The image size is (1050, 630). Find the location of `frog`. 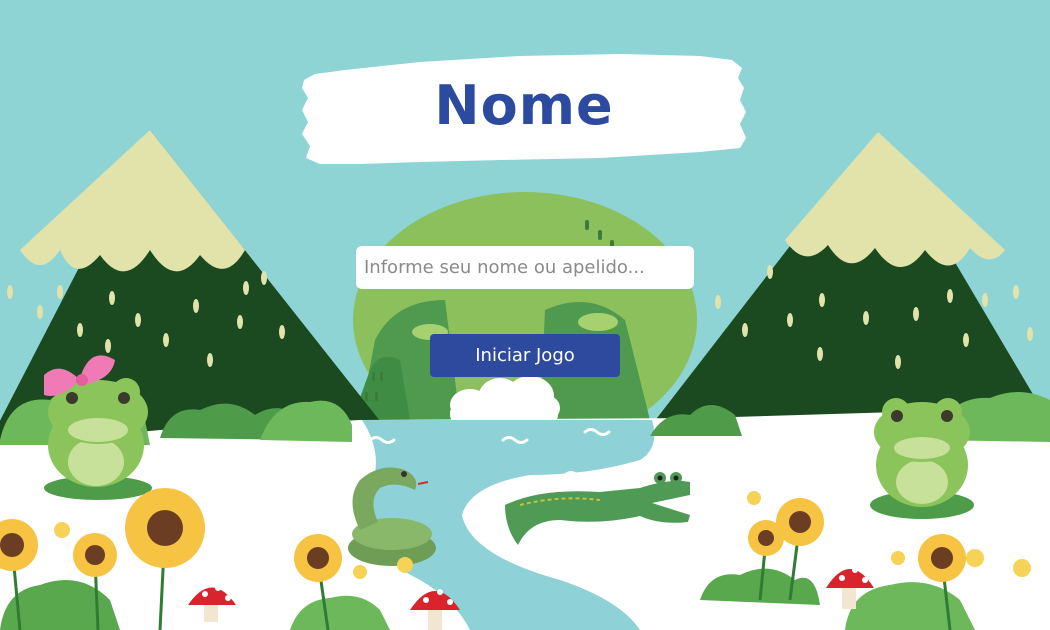

frog is located at coordinates (922, 458).